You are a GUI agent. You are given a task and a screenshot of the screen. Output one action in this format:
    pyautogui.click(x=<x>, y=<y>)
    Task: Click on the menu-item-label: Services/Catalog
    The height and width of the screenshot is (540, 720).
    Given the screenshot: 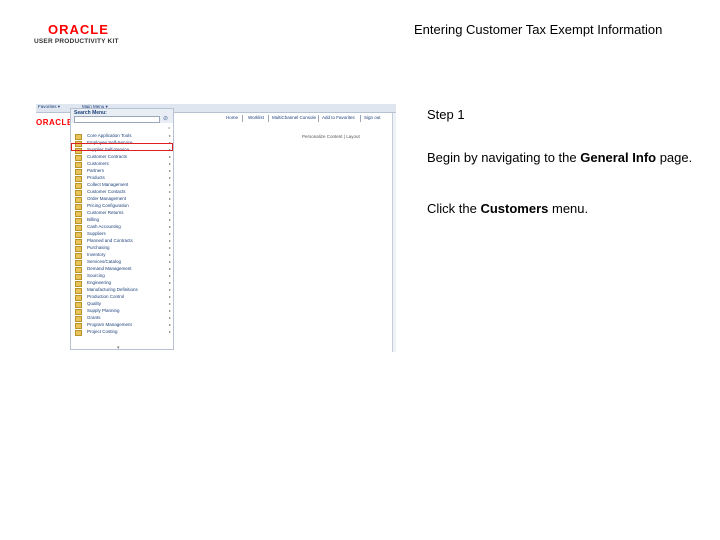 What is the action you would take?
    pyautogui.click(x=104, y=261)
    